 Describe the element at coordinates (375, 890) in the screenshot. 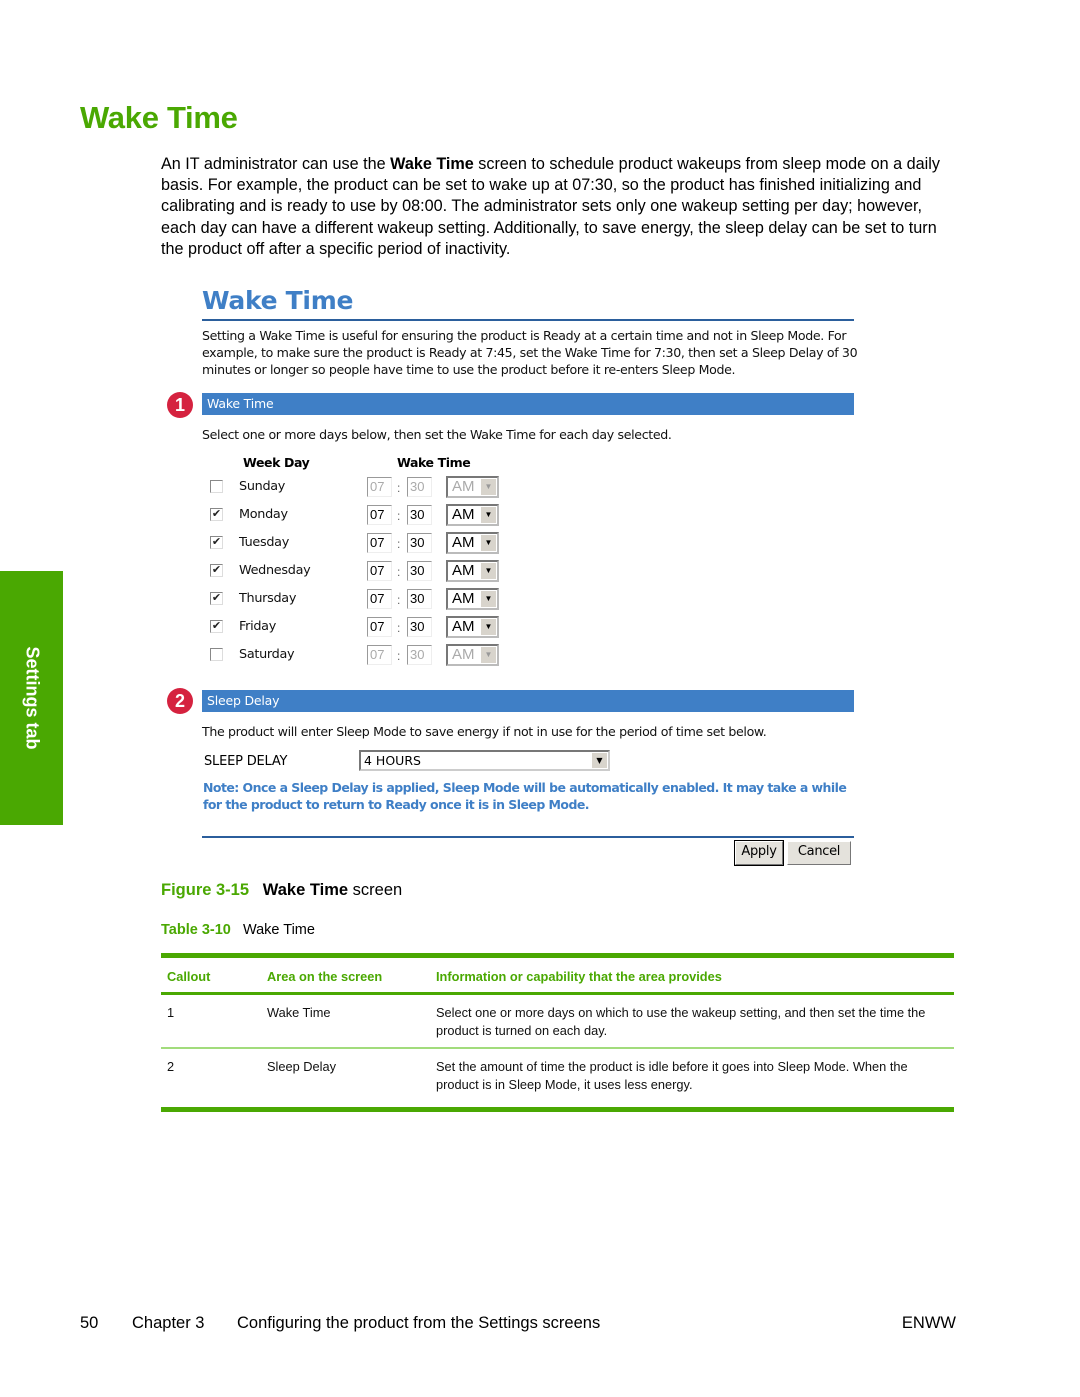

I see `figure-title-rest: screen` at that location.